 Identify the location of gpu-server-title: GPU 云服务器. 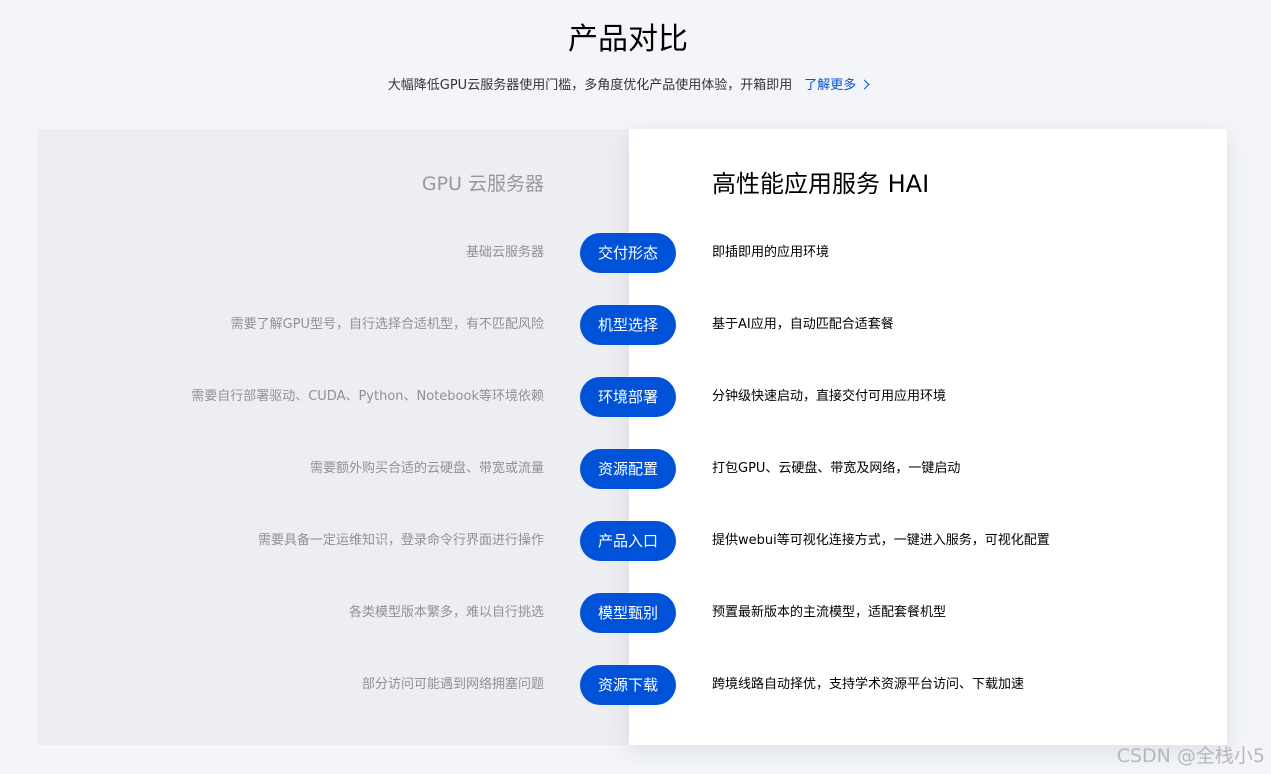
(482, 184).